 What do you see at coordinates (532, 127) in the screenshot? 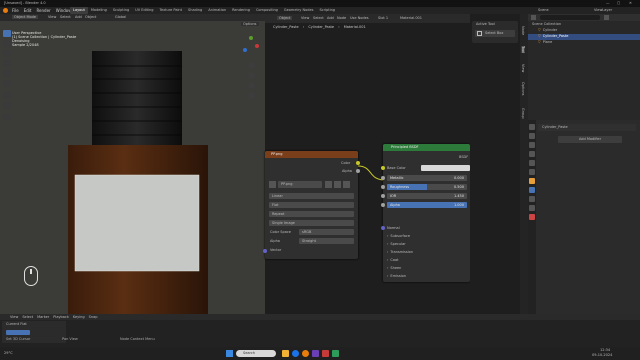
I see `tool-tab-icon` at bounding box center [532, 127].